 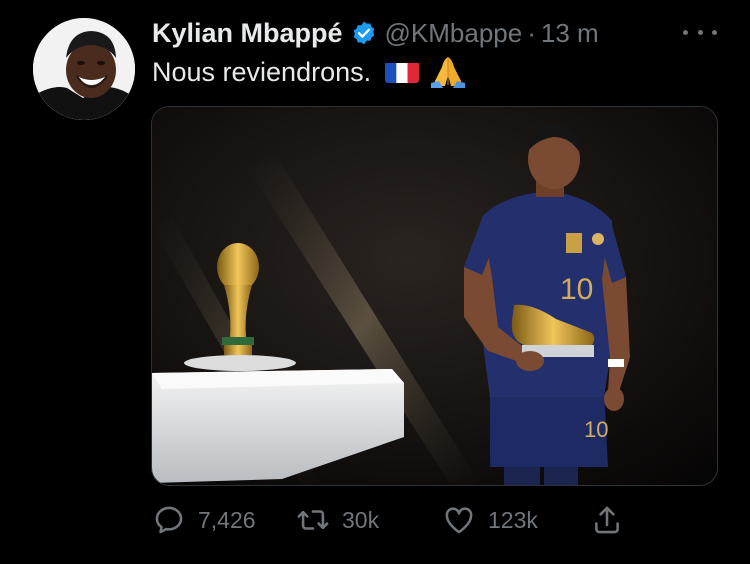 What do you see at coordinates (313, 520) in the screenshot?
I see `retweet-icon` at bounding box center [313, 520].